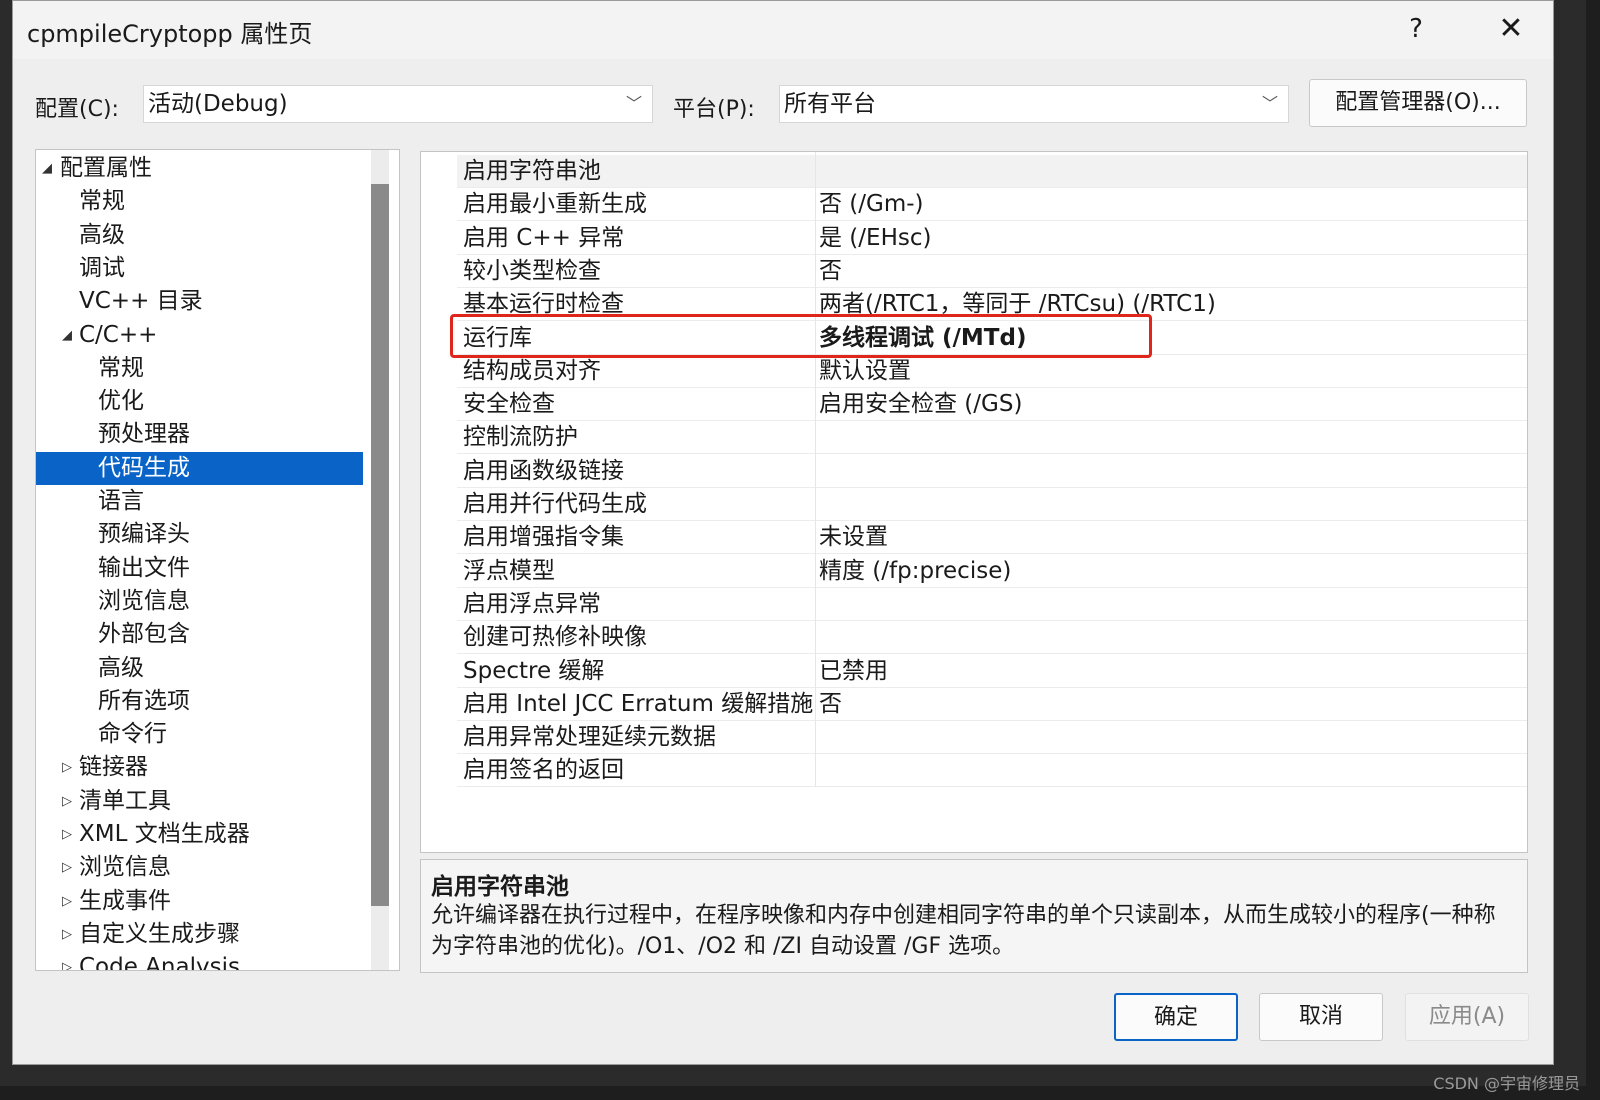 The image size is (1600, 1100). Describe the element at coordinates (830, 104) in the screenshot. I see `platform-combobox-value: 所有平台` at that location.